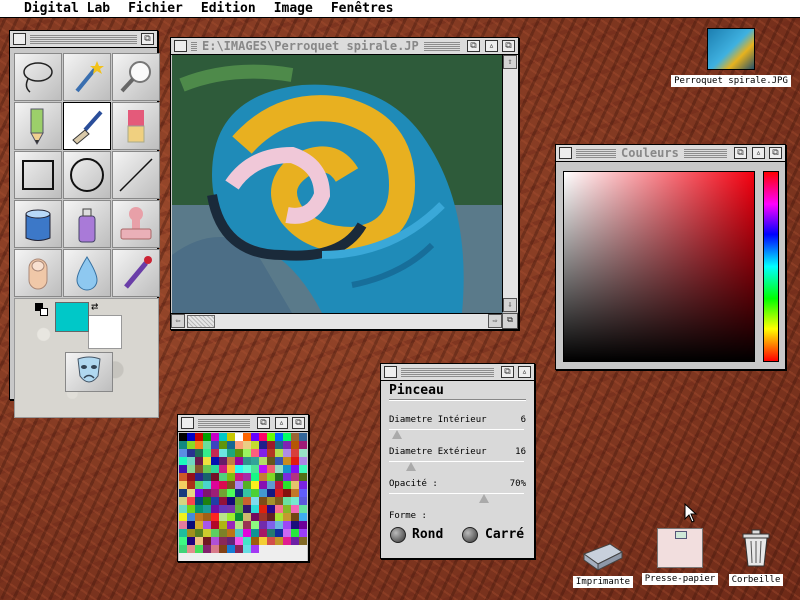 The height and width of the screenshot is (600, 800). I want to click on palette-titlebar: ⧉ ▵ ⧉, so click(243, 423).